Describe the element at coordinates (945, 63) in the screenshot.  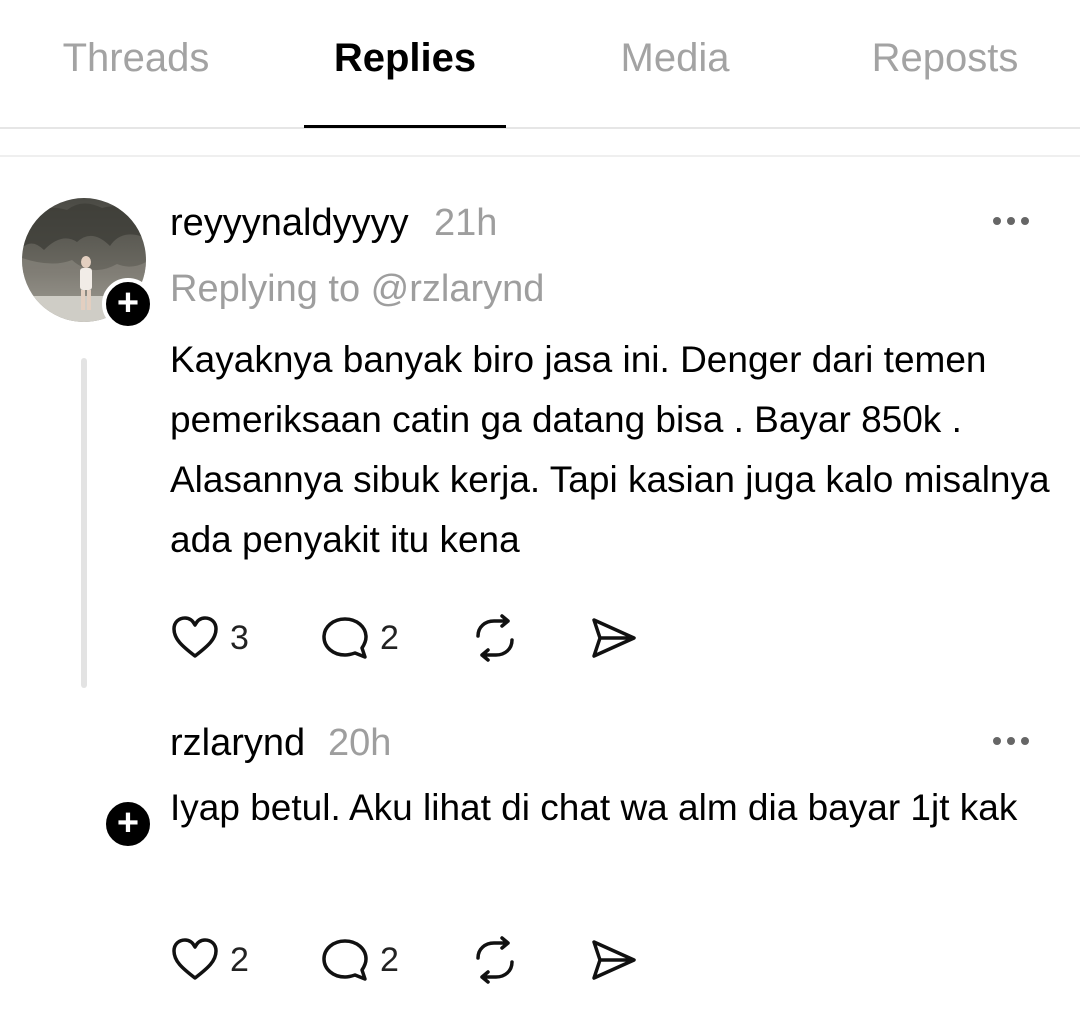
I see `tab-reposts: Reposts` at that location.